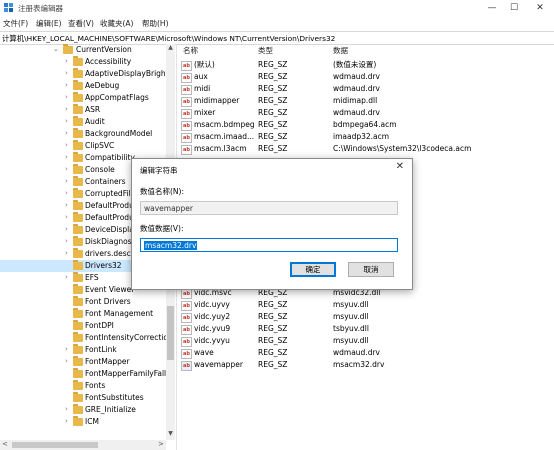  I want to click on table-row: ab mixer REG_SZ wdmaud.drv, so click(366, 113).